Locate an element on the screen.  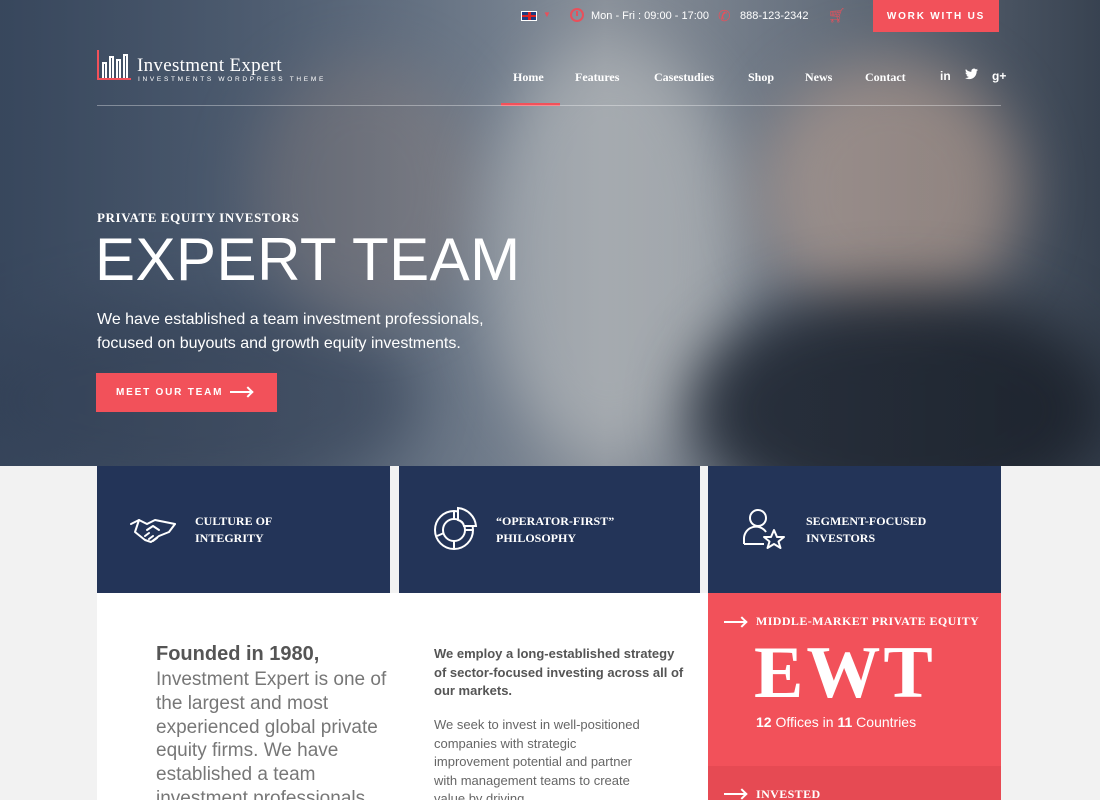
uk-flag-icon is located at coordinates (529, 16).